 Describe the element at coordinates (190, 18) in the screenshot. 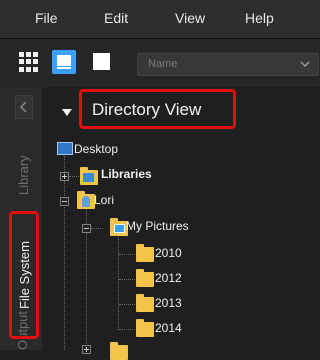

I see `menu-view: View` at that location.